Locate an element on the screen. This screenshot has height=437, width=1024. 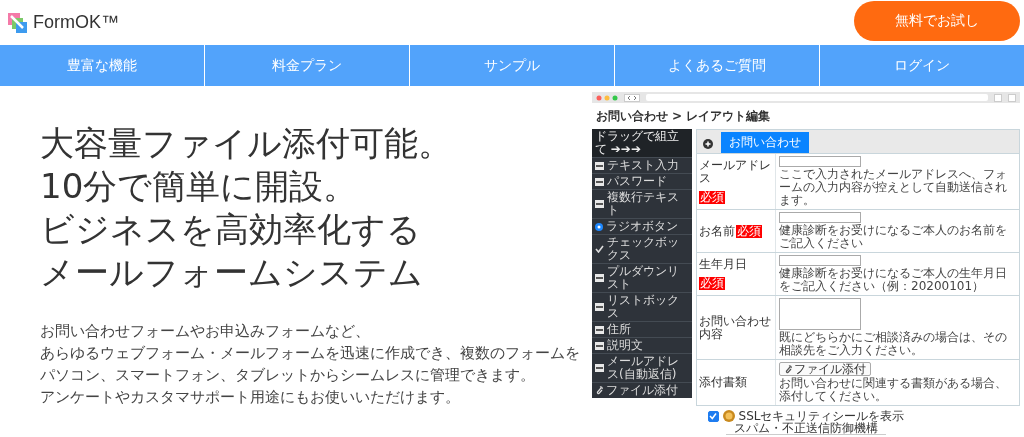
palette-item: チェックボックス is located at coordinates (642, 248).